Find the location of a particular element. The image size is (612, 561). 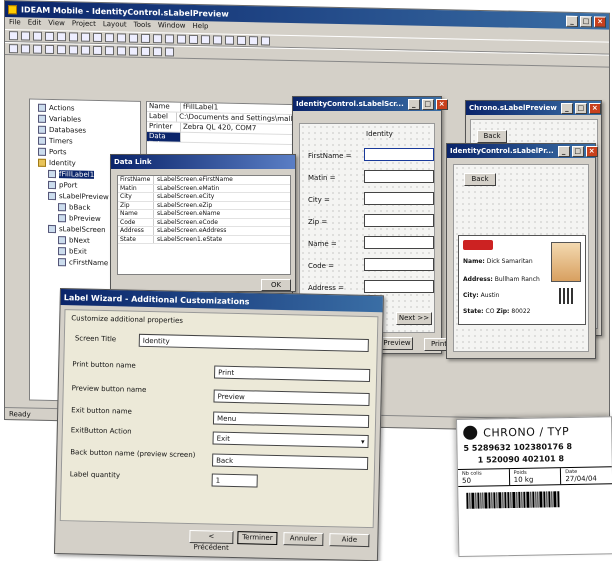

chrono-parcels-value: 50 is located at coordinates (467, 480).